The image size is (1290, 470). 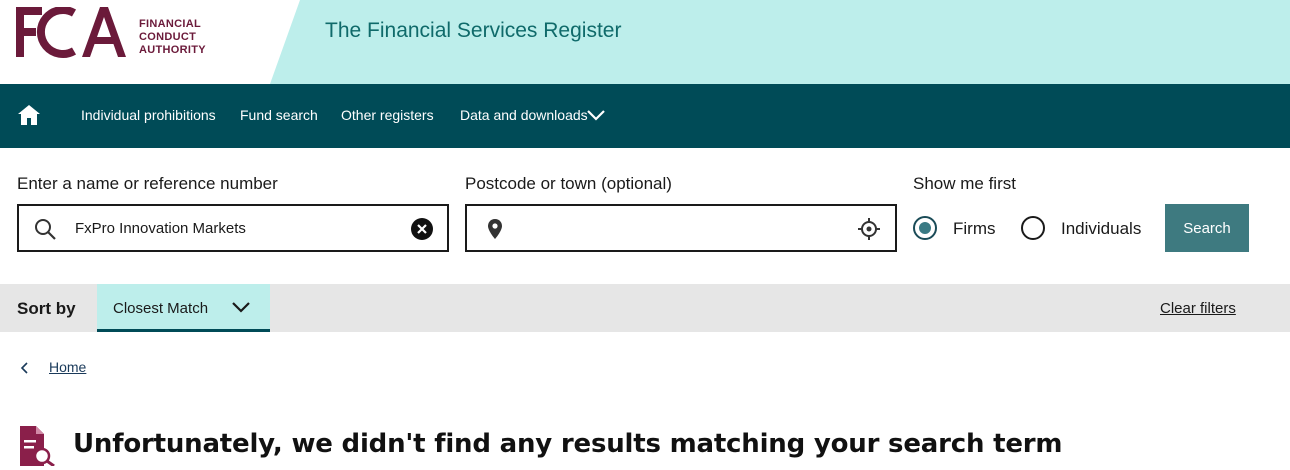 I want to click on logo-text: FINANCIAL CONDUCT AUTHORITY, so click(x=172, y=37).